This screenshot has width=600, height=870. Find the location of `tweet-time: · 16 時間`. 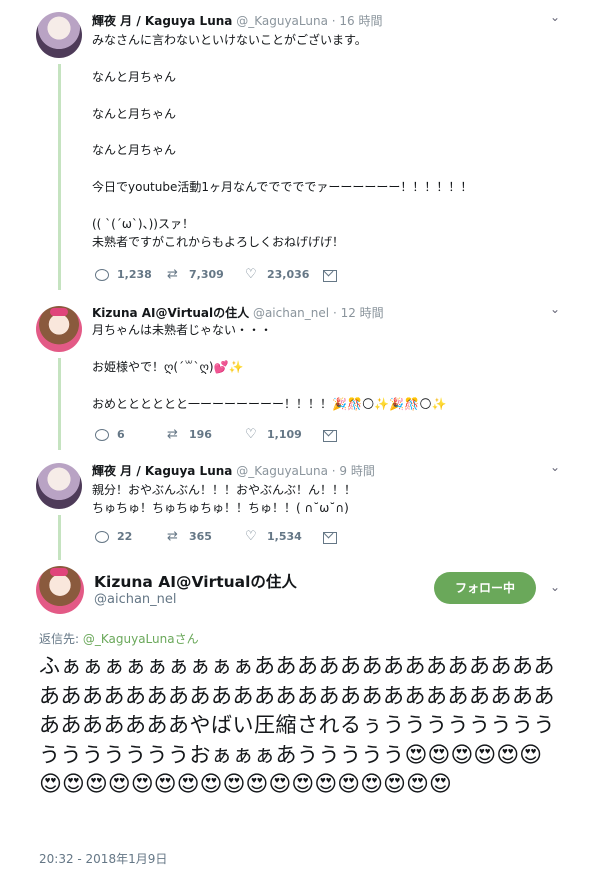

tweet-time: · 16 時間 is located at coordinates (357, 21).